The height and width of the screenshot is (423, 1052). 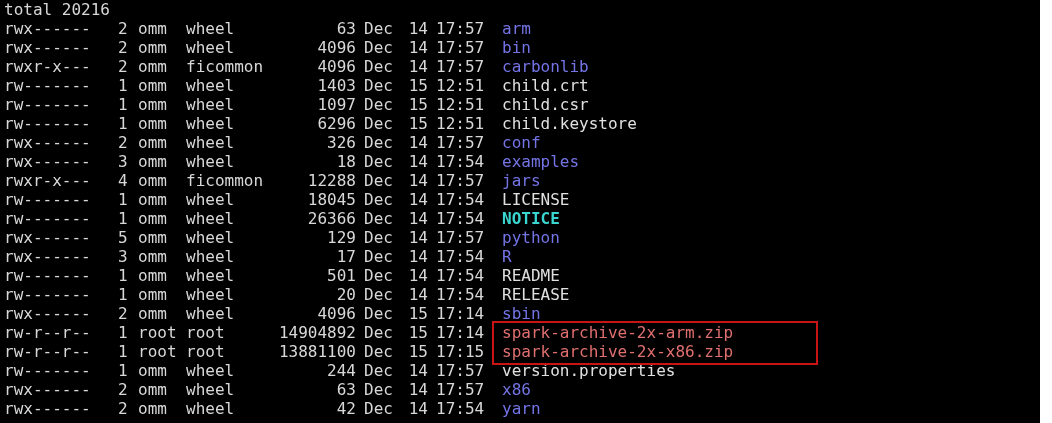 I want to click on file-size: 63, so click(x=345, y=389).